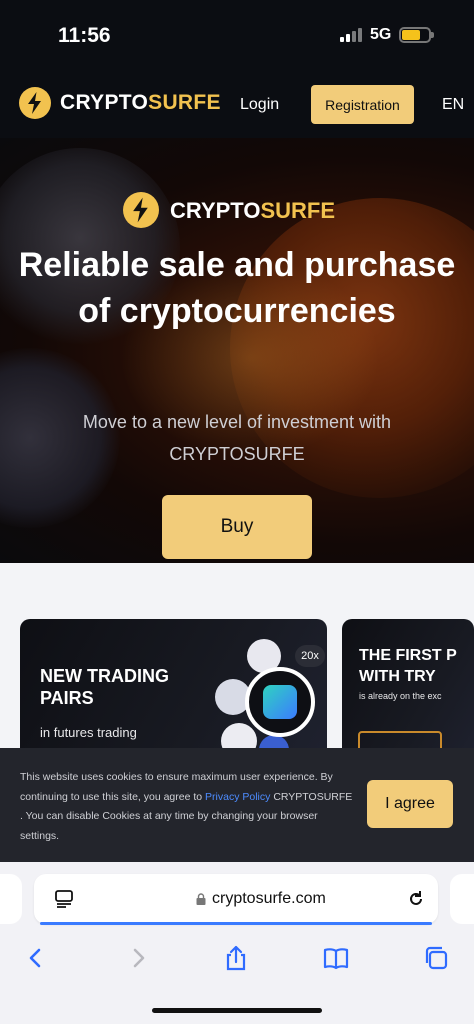 This screenshot has width=474, height=1024. I want to click on promo-title: THE FIRST P WITH TRY, so click(408, 666).